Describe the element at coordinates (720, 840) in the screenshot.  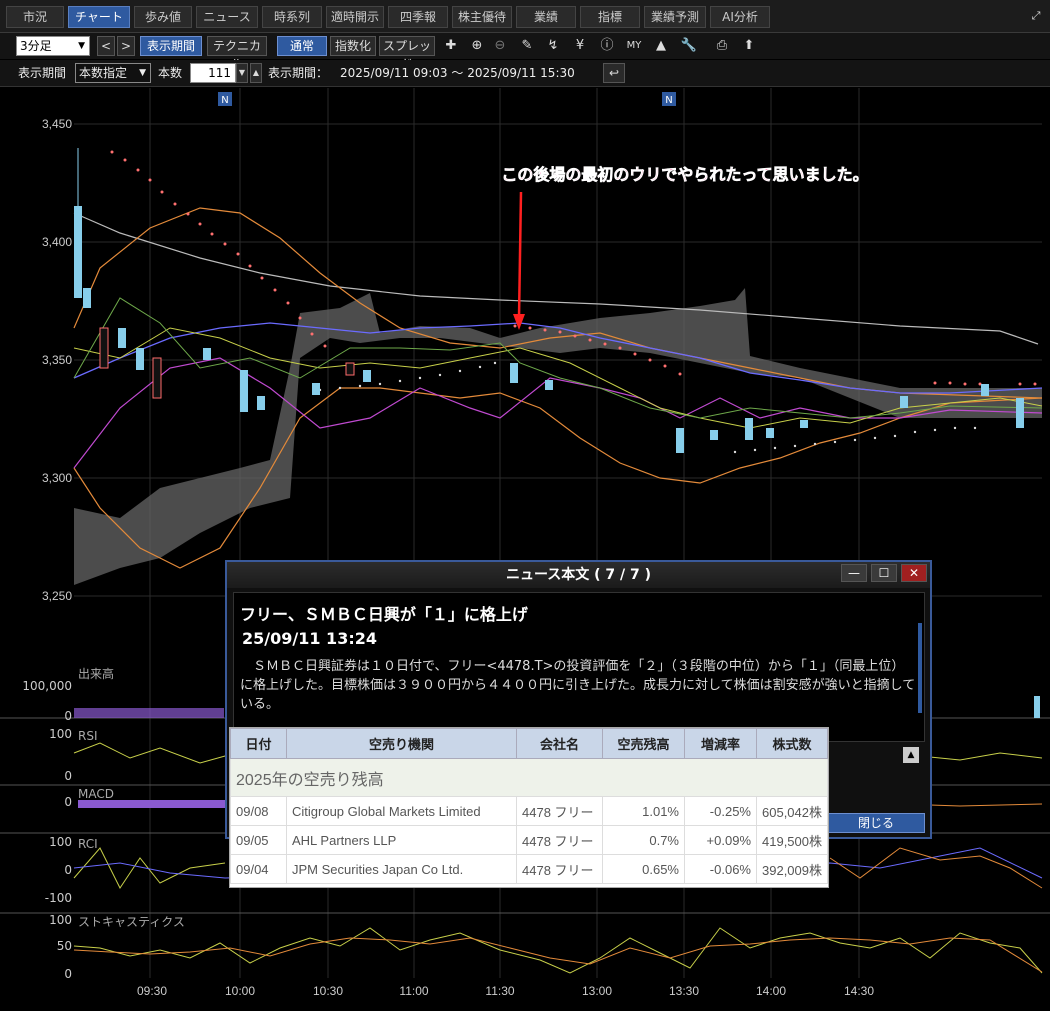
I see `row-change: +0.09%` at that location.